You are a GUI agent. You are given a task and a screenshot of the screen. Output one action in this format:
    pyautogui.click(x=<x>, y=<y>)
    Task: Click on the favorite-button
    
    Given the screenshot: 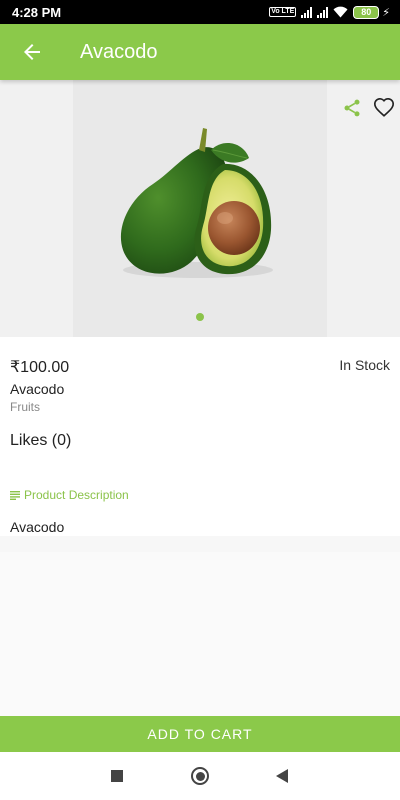 What is the action you would take?
    pyautogui.click(x=384, y=108)
    